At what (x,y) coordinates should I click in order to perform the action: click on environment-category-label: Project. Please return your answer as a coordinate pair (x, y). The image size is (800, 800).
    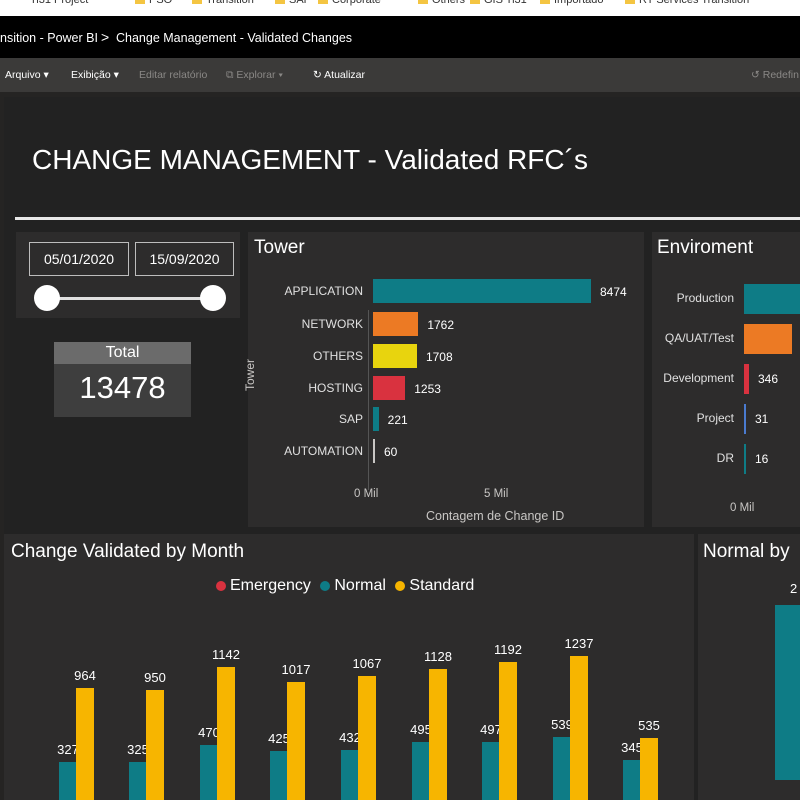
    Looking at the image, I should click on (715, 418).